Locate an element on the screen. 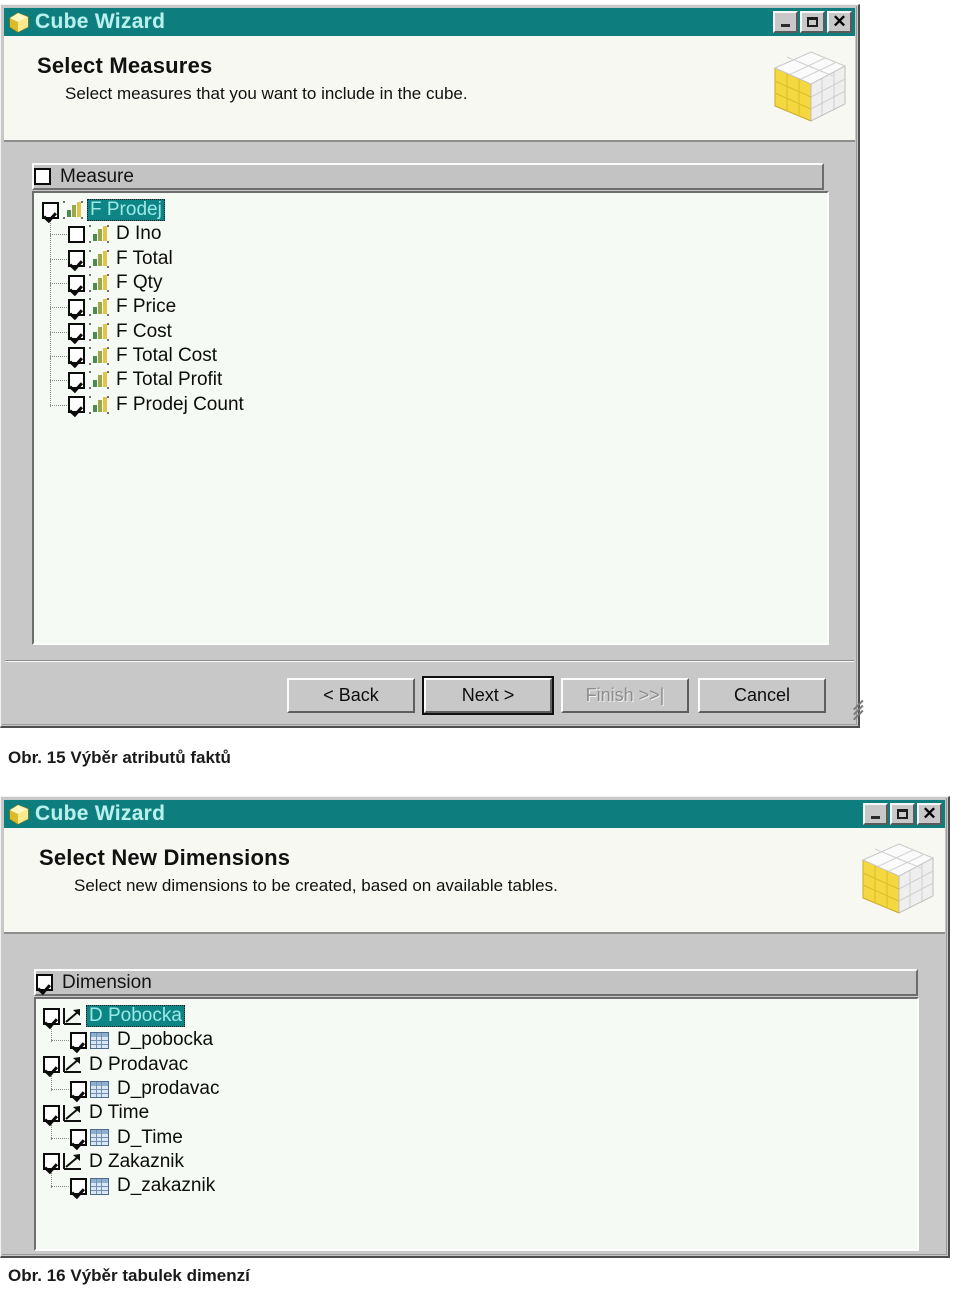  cube-graphic is located at coordinates (897, 879).